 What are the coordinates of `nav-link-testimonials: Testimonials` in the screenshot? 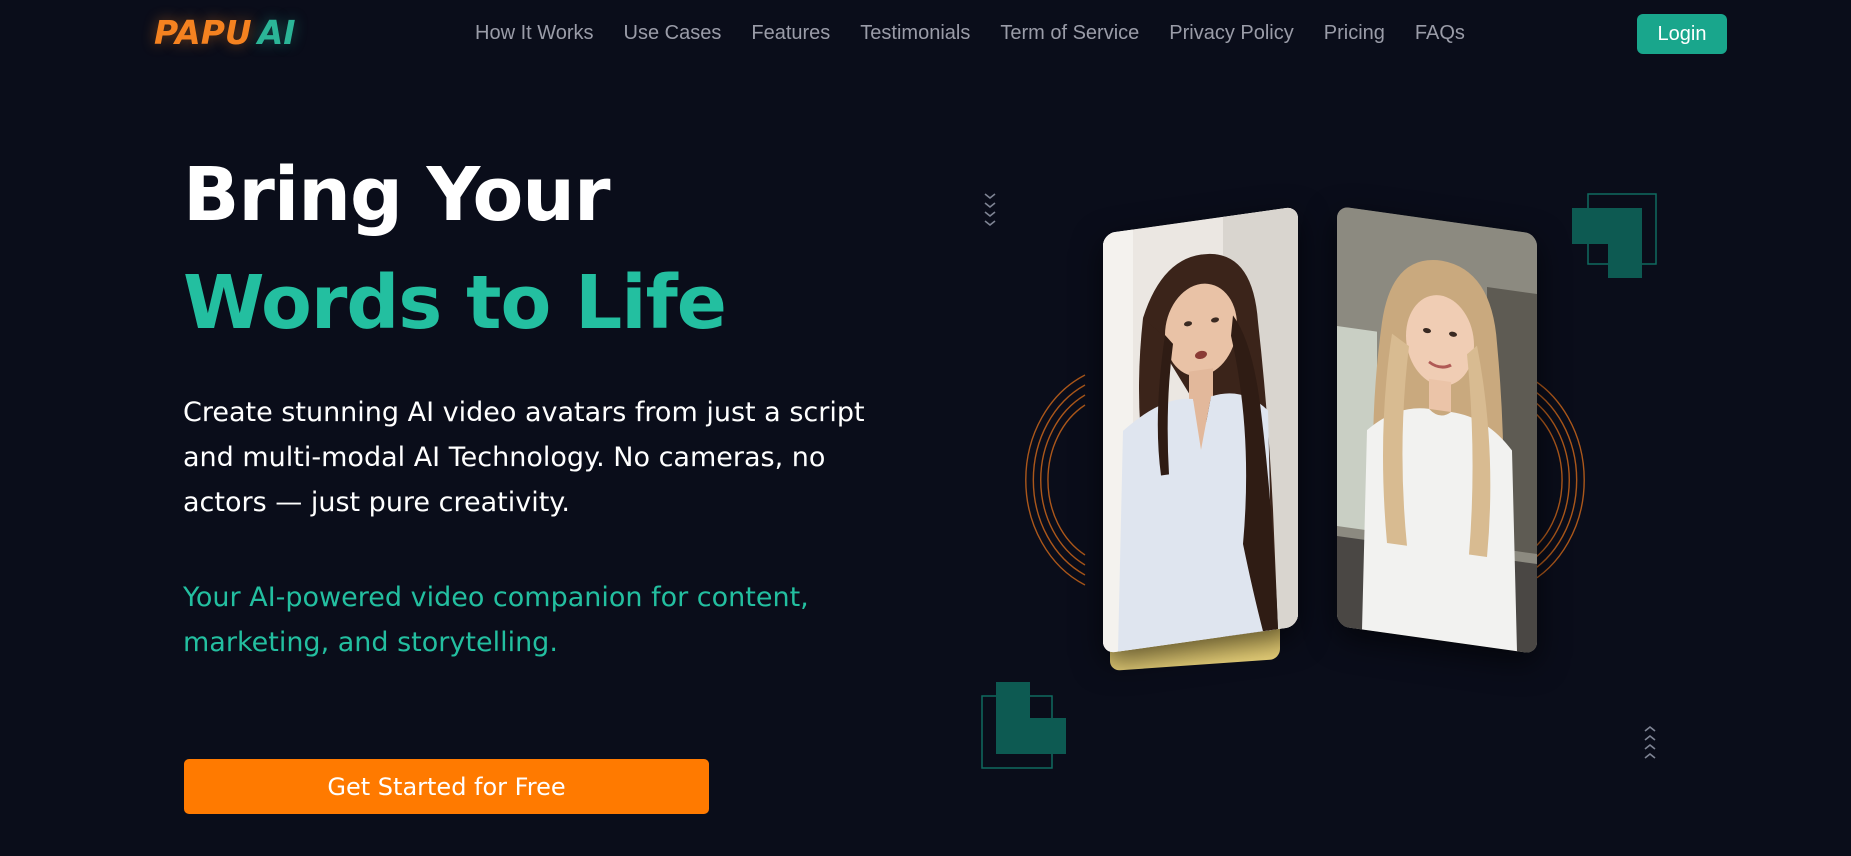 It's located at (915, 33).